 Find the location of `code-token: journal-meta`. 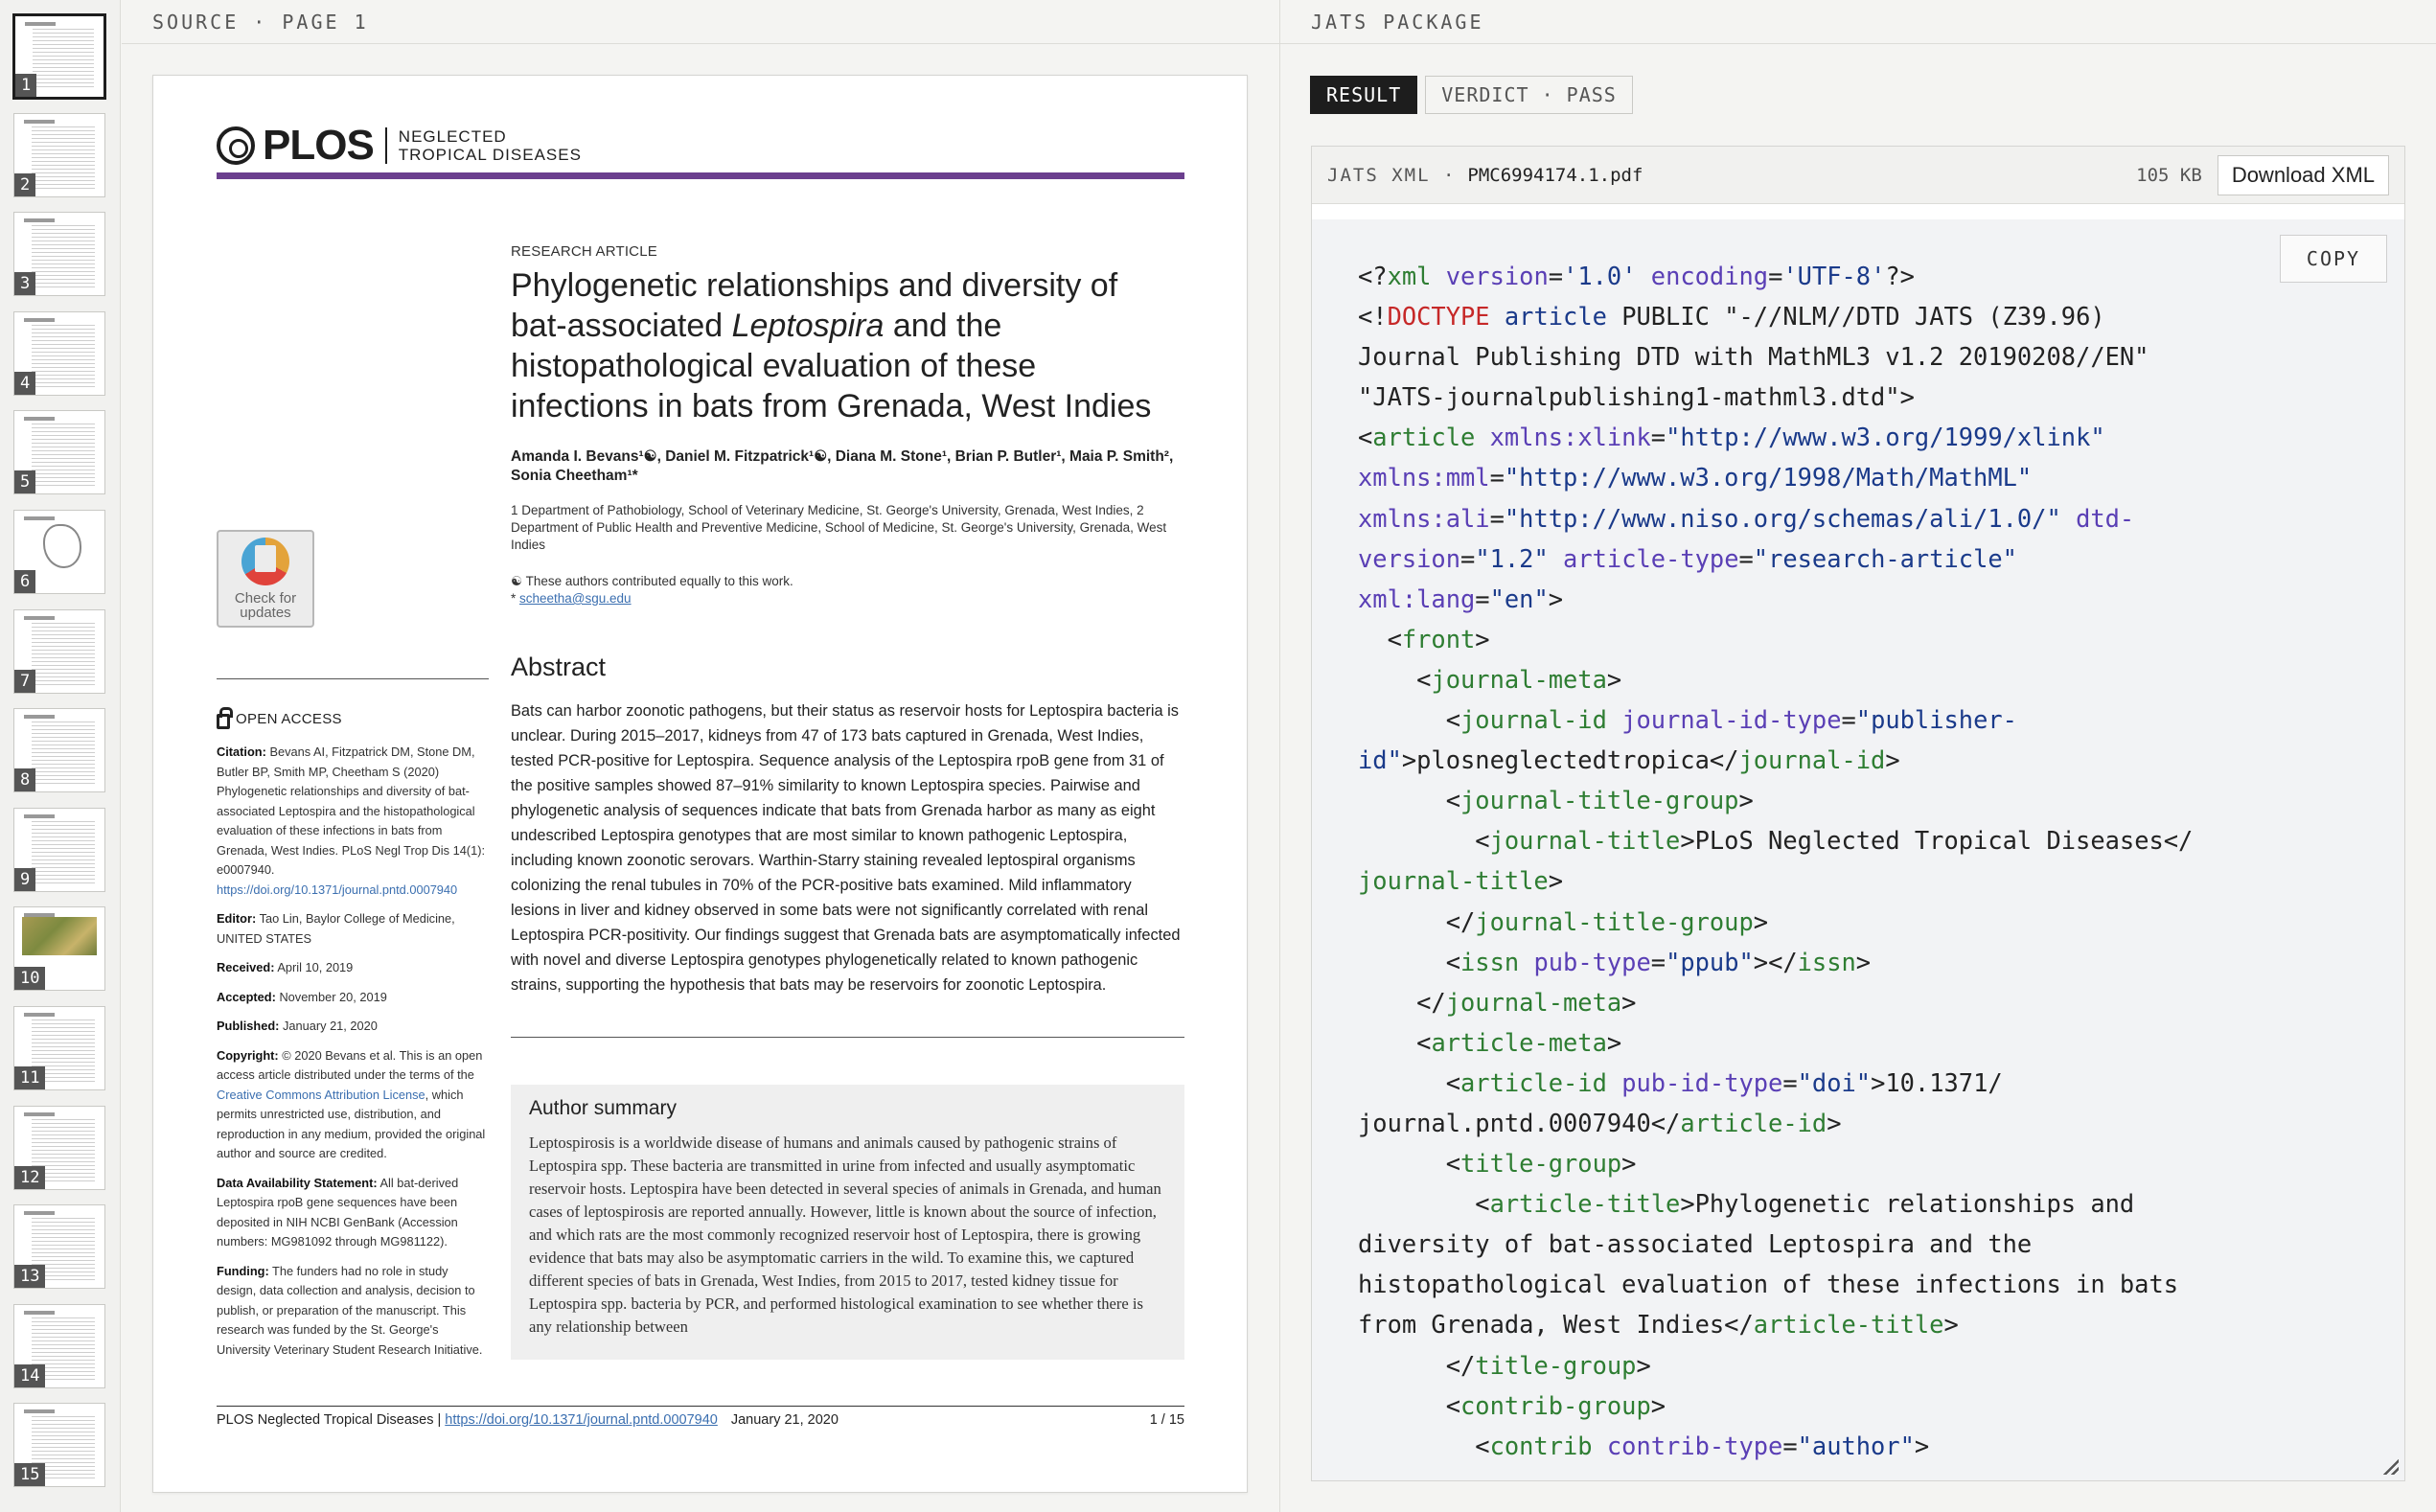

code-token: journal-meta is located at coordinates (1519, 679).